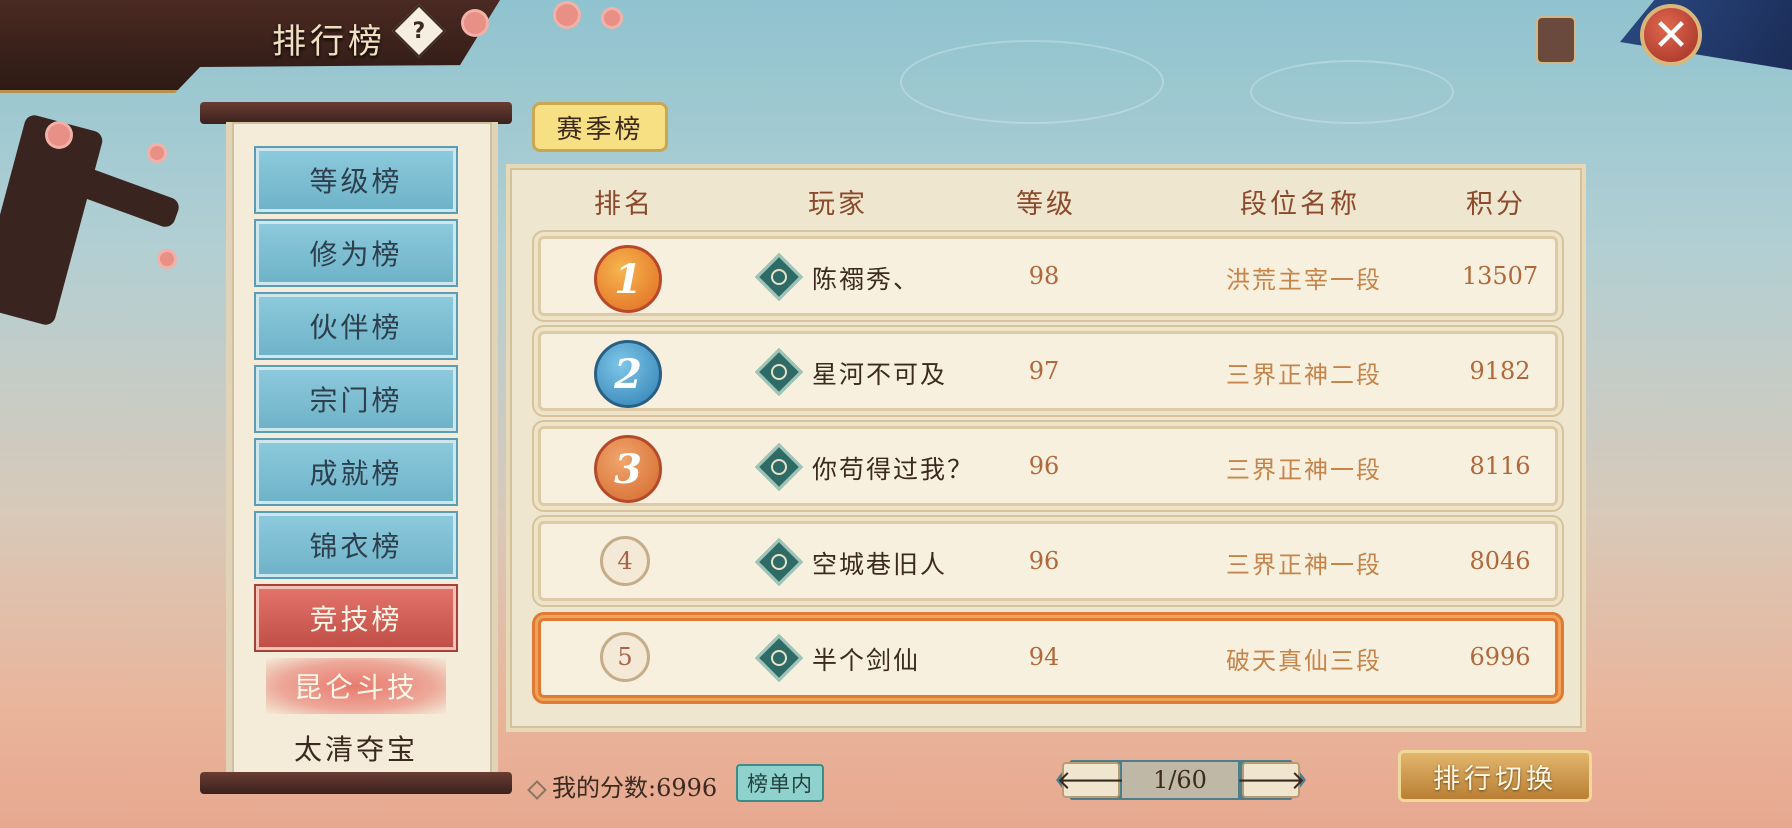  What do you see at coordinates (1046, 204) in the screenshot?
I see `column-header-level: 等级` at bounding box center [1046, 204].